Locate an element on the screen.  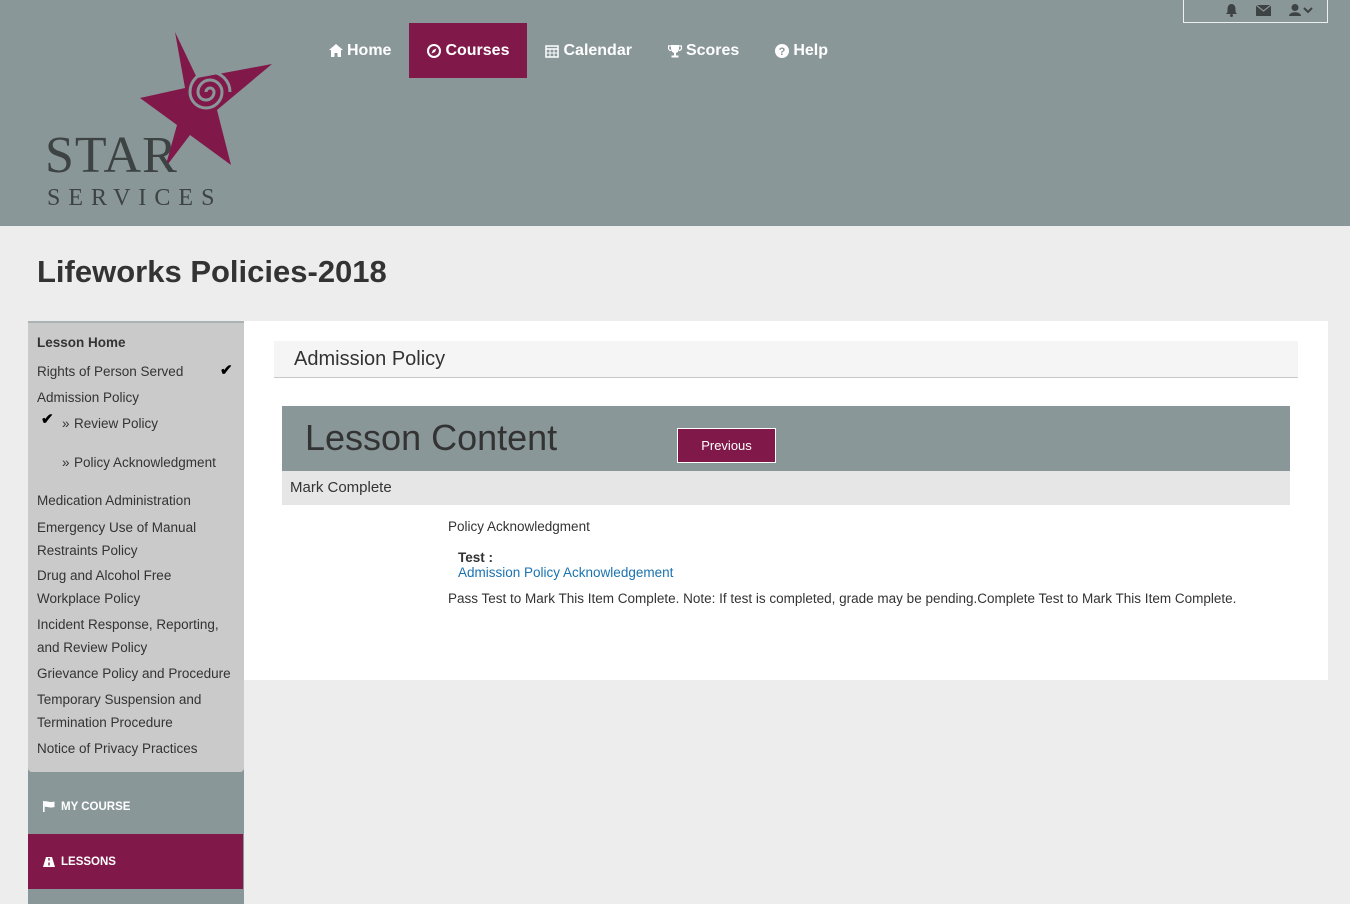
nav-help-label: Help is located at coordinates (810, 50).